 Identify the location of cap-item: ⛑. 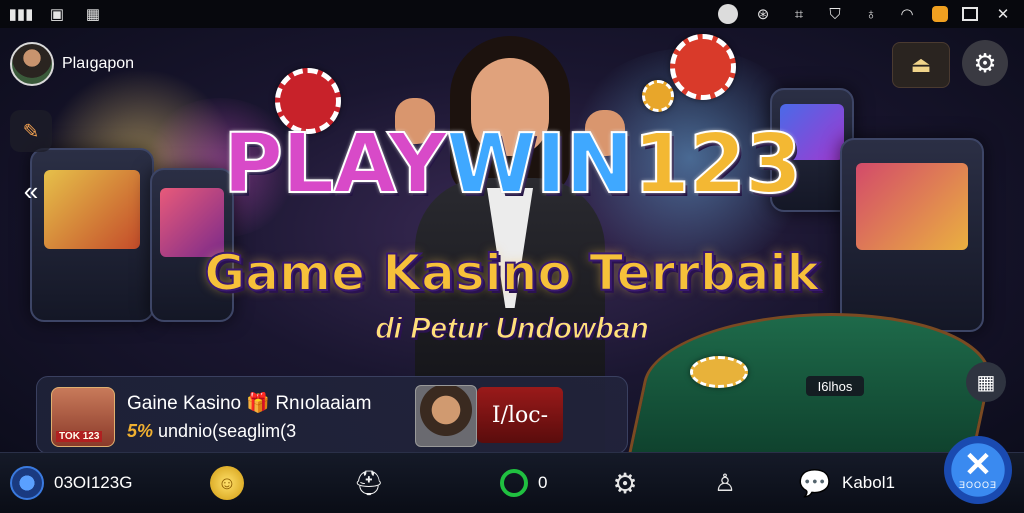
(369, 483).